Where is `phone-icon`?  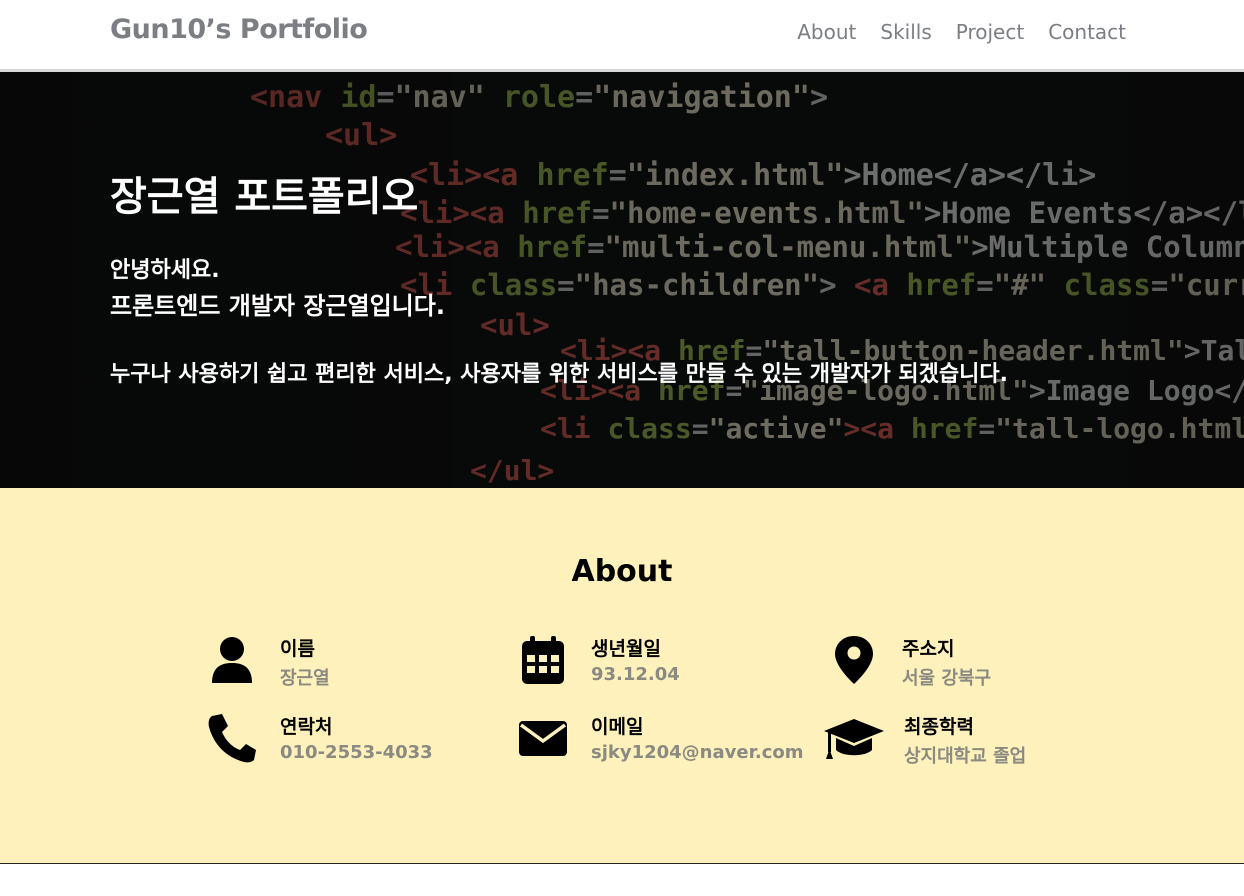
phone-icon is located at coordinates (232, 738).